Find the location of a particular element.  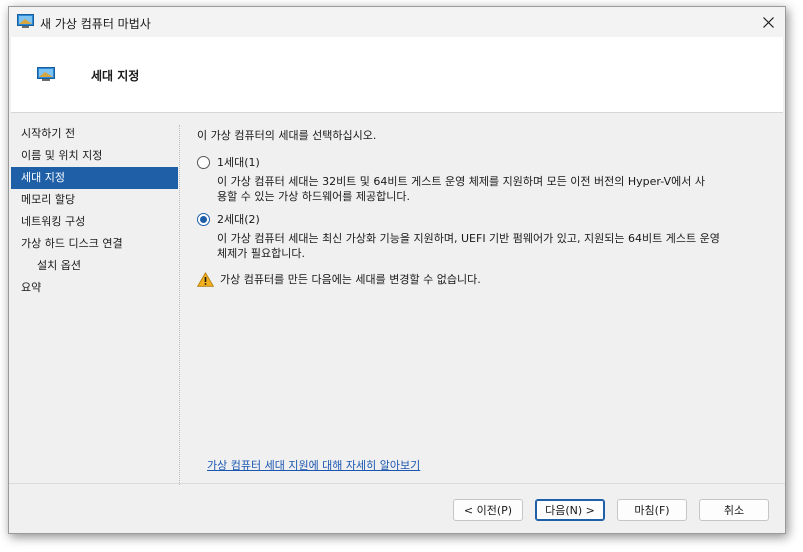

nav-item-memory: 메모리 할당 is located at coordinates (94, 200).